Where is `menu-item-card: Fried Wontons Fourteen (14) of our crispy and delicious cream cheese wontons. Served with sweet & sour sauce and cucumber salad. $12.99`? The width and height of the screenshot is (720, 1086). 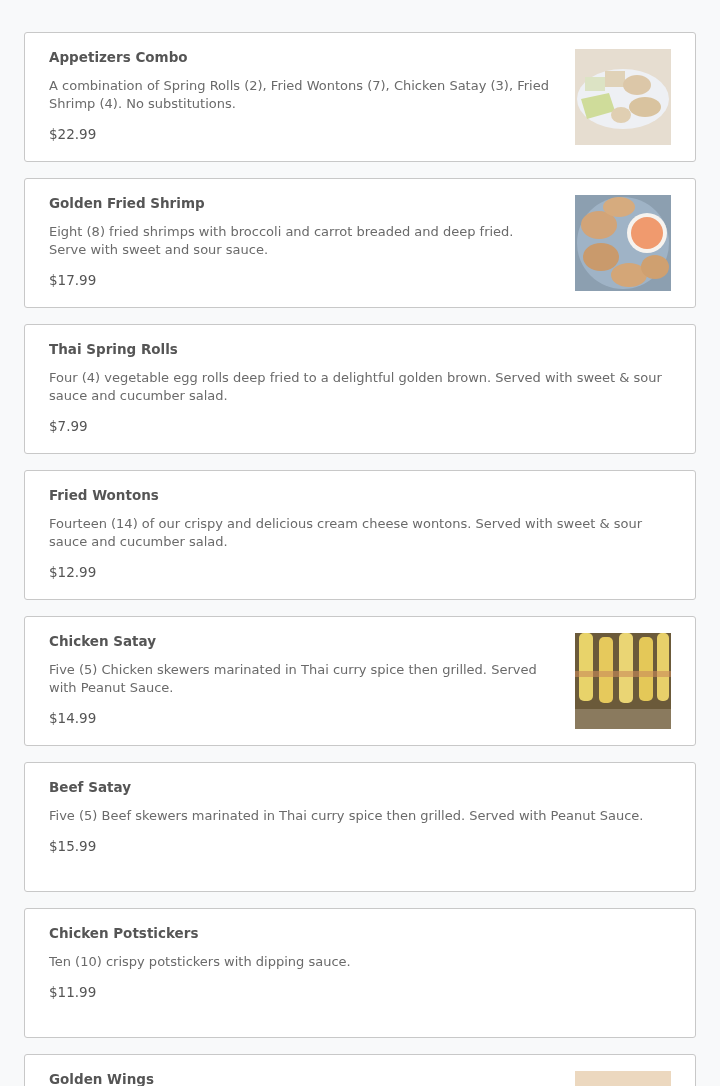
menu-item-card: Fried Wontons Fourteen (14) of our crispy and delicious cream cheese wontons. Served with sweet & sour sauce and cucumber salad. $12.99 is located at coordinates (360, 535).